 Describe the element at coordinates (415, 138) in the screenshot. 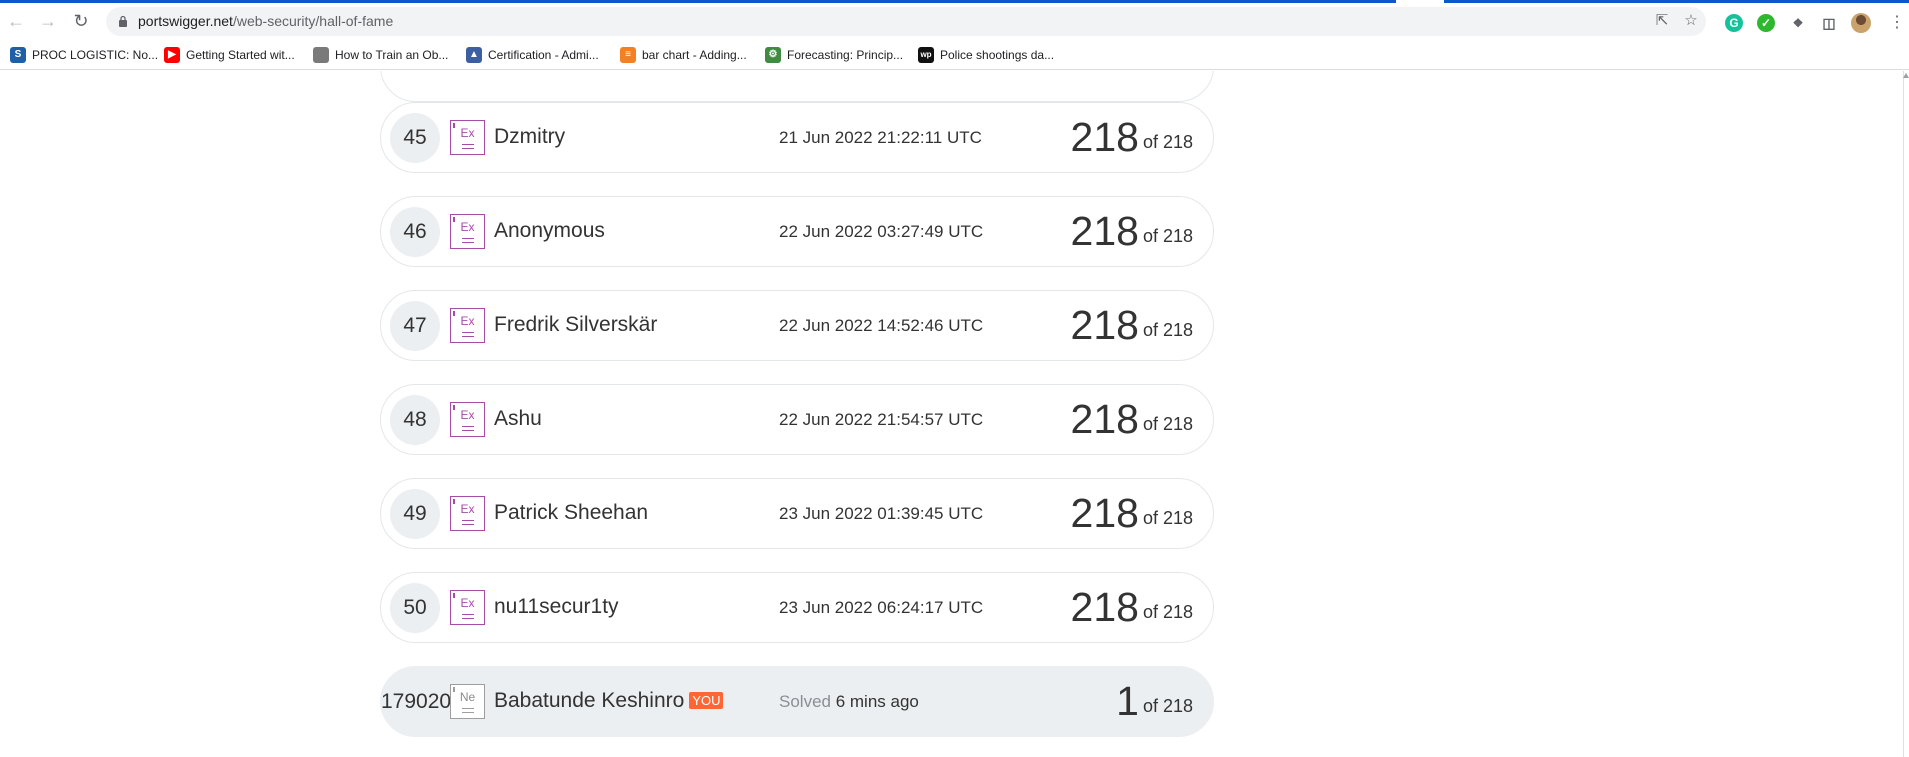

I see `rank-number: 45` at that location.